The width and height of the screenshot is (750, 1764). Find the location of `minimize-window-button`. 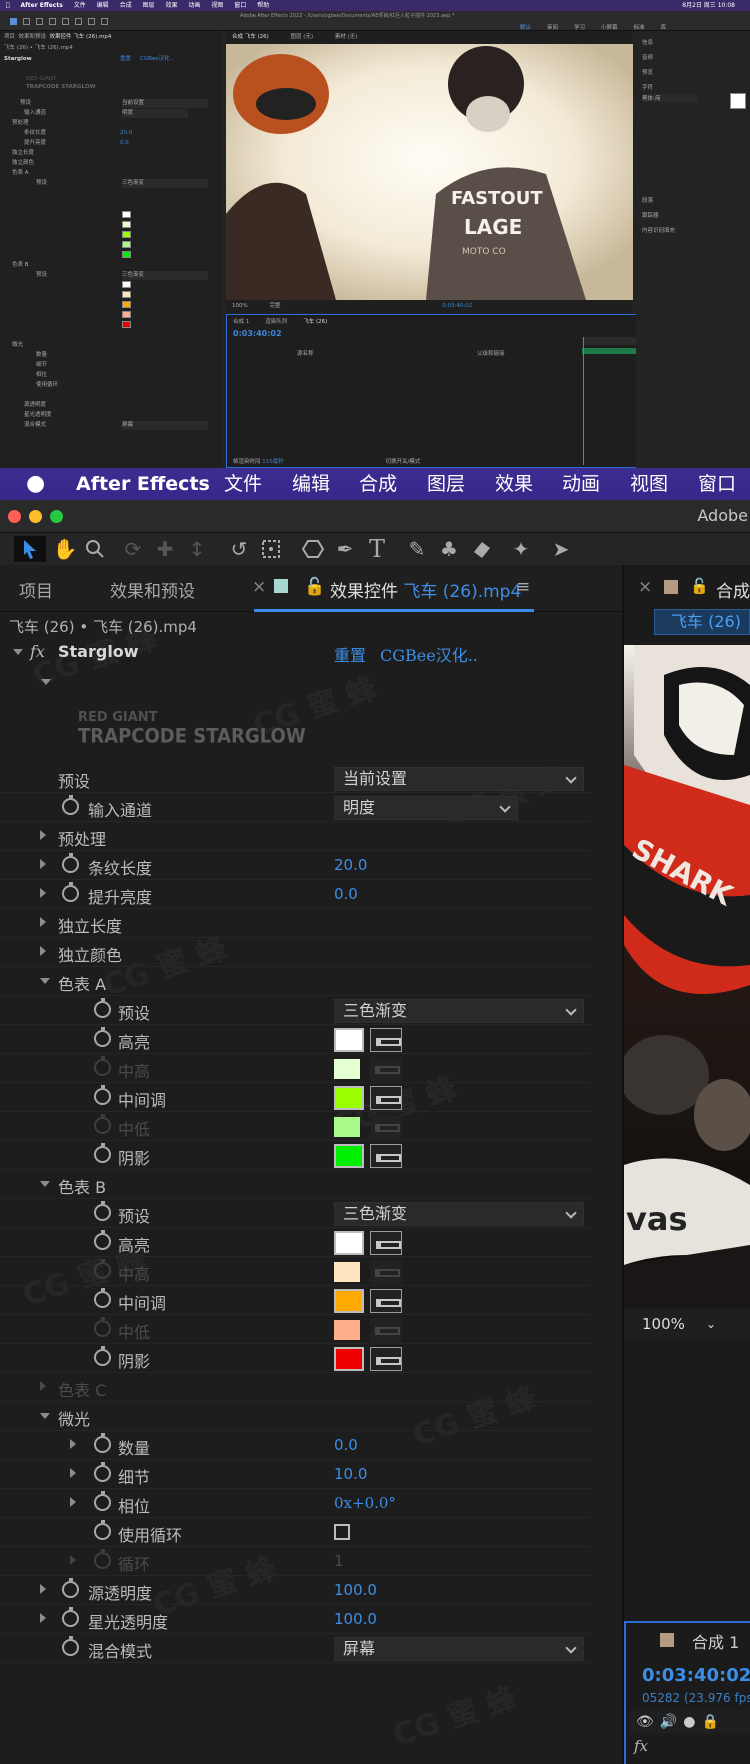

minimize-window-button is located at coordinates (35, 516).